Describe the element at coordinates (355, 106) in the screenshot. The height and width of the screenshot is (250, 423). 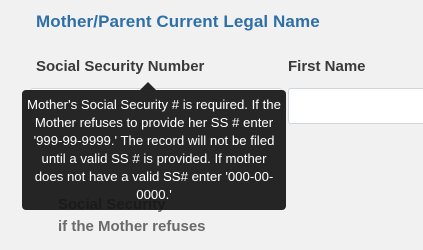
I see `first-name-input` at that location.